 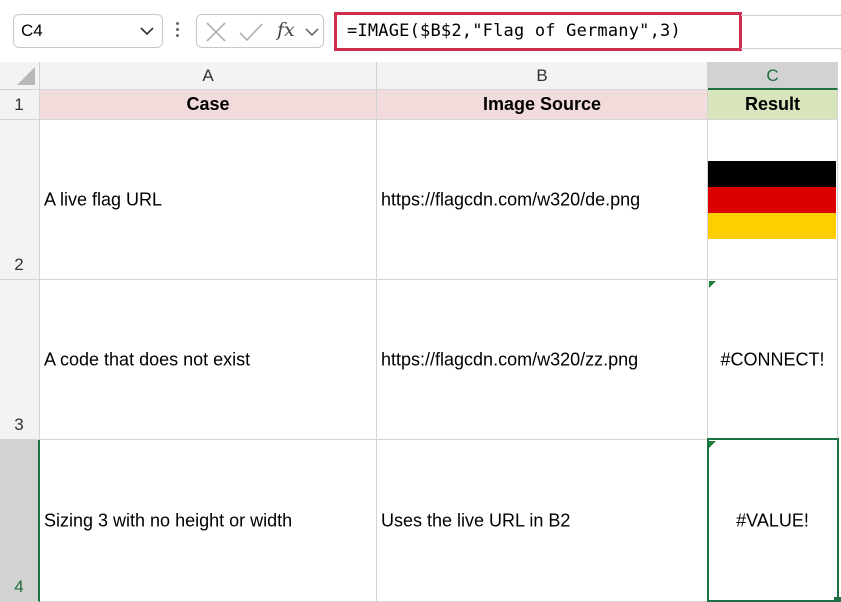 I want to click on insert-function-button: fx, so click(x=286, y=30).